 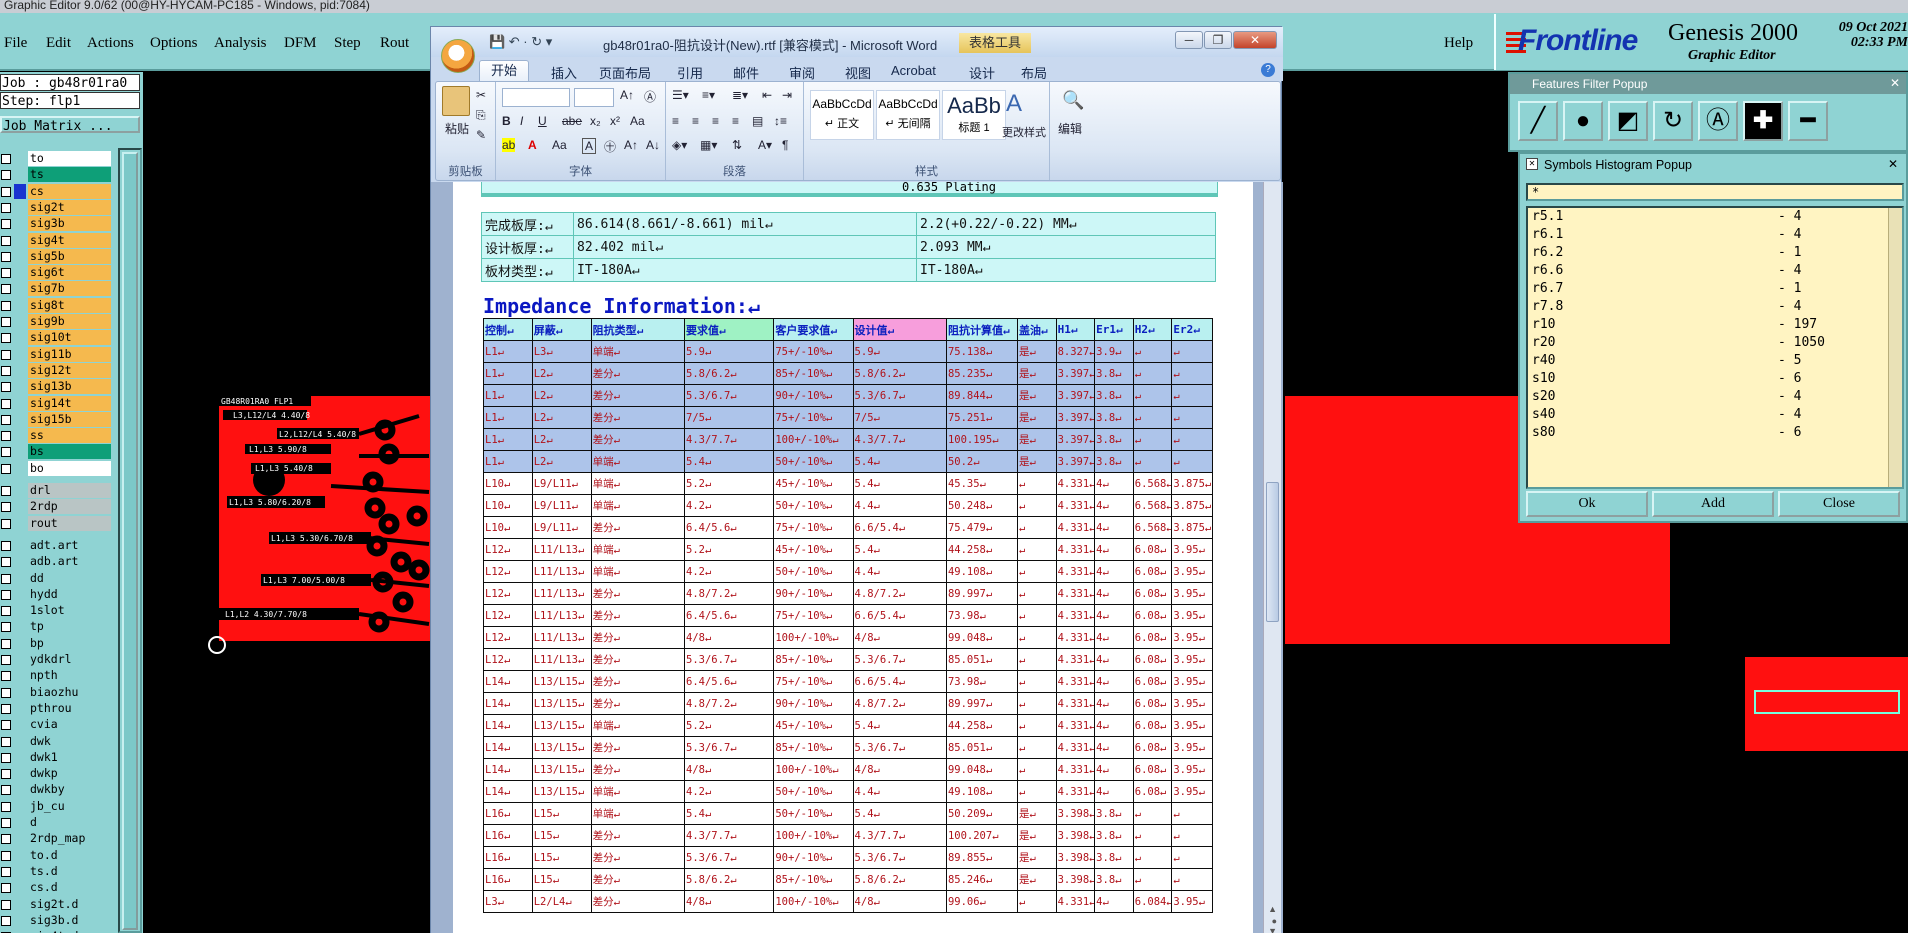 What do you see at coordinates (56, 659) in the screenshot?
I see `layer-row: ydkdrl` at bounding box center [56, 659].